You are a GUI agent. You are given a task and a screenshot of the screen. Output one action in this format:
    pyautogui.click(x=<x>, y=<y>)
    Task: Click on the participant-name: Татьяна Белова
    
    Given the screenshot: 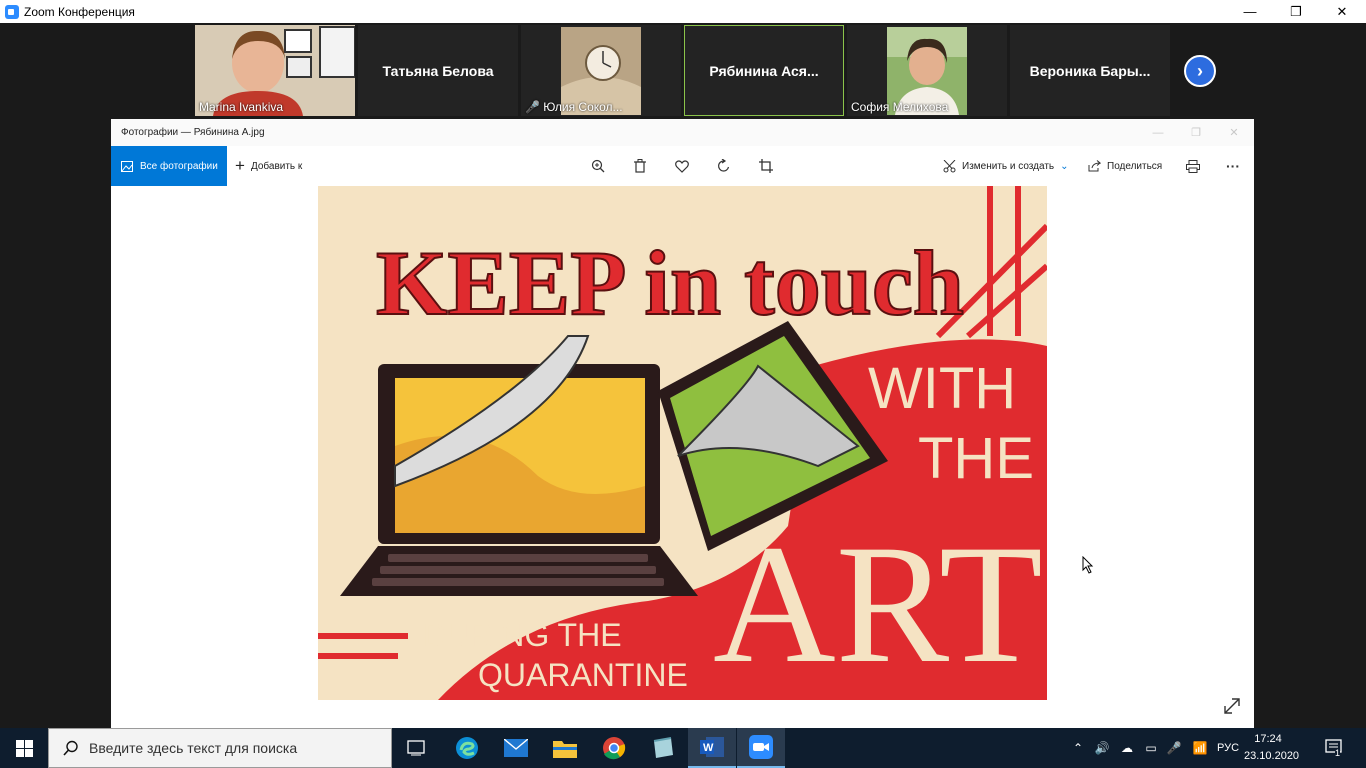 What is the action you would take?
    pyautogui.click(x=438, y=70)
    